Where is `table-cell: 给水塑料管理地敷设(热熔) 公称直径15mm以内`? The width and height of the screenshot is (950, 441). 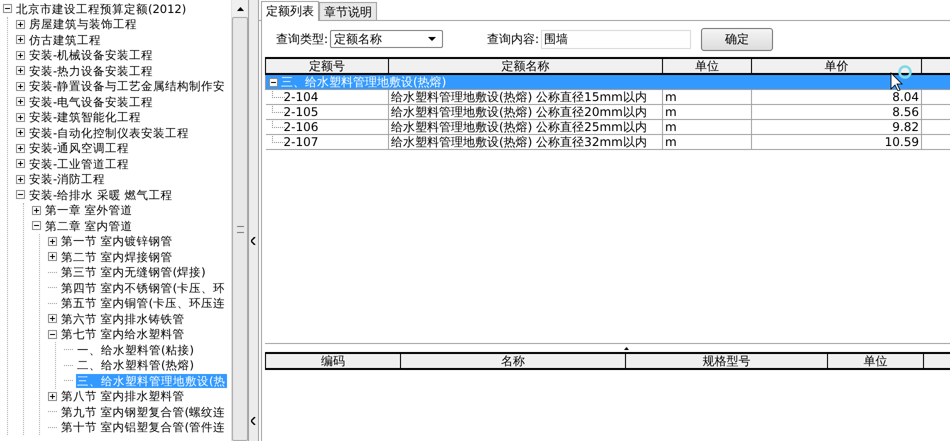
table-cell: 给水塑料管理地敷设(热熔) 公称直径15mm以内 is located at coordinates (519, 97).